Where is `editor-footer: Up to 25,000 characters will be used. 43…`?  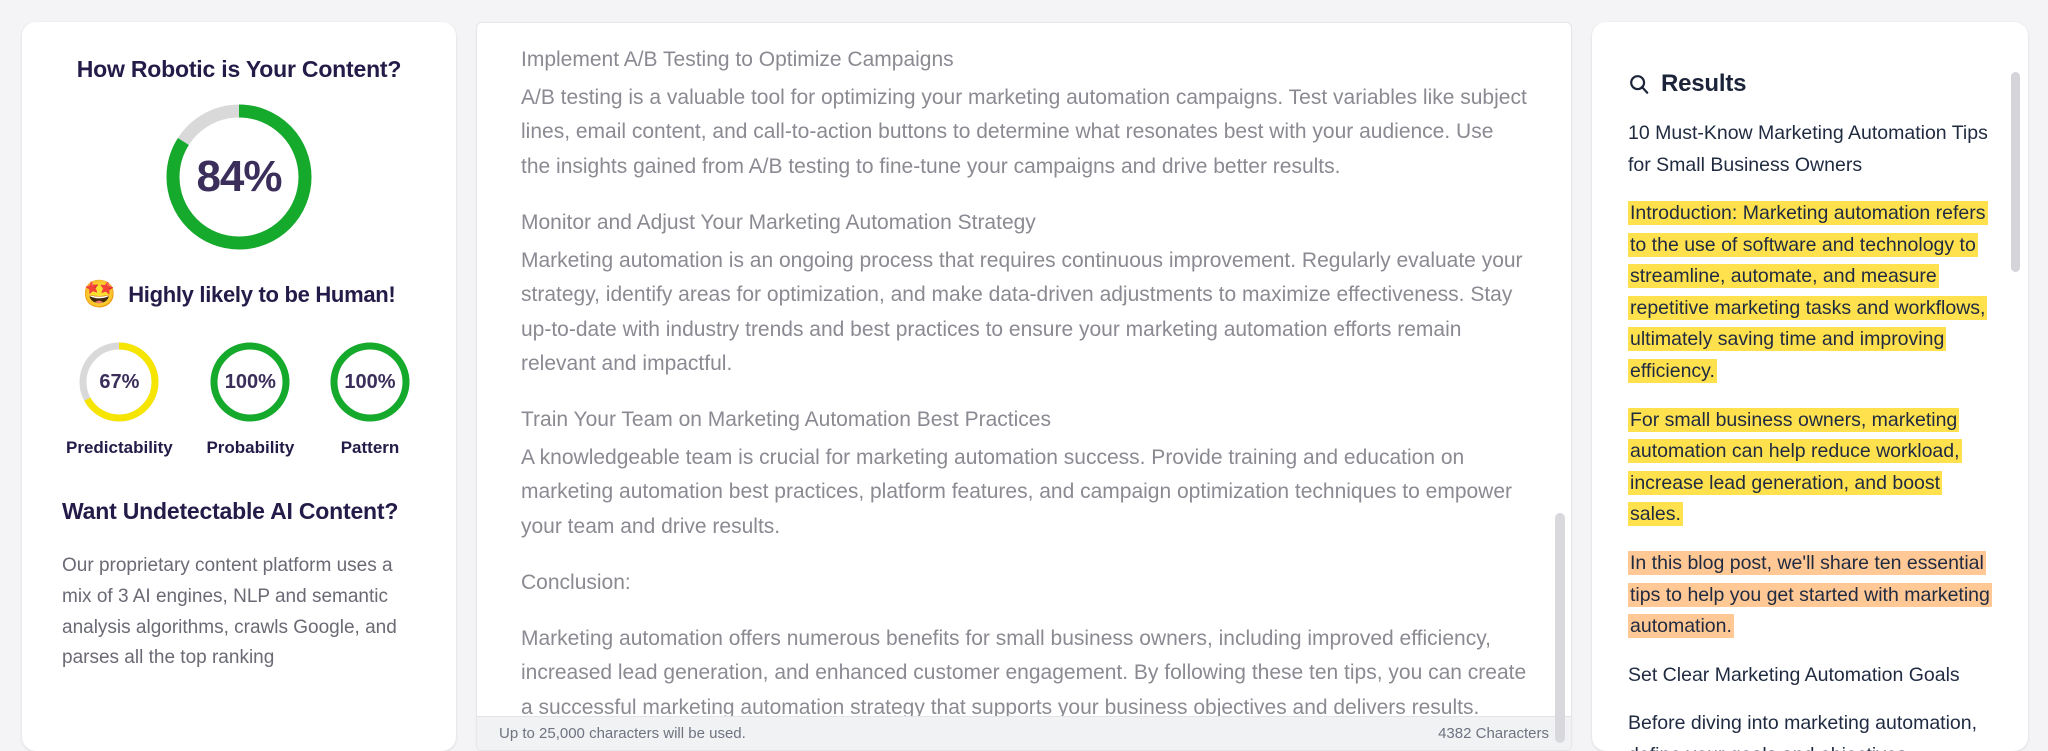 editor-footer: Up to 25,000 characters will be used. 43… is located at coordinates (1024, 733).